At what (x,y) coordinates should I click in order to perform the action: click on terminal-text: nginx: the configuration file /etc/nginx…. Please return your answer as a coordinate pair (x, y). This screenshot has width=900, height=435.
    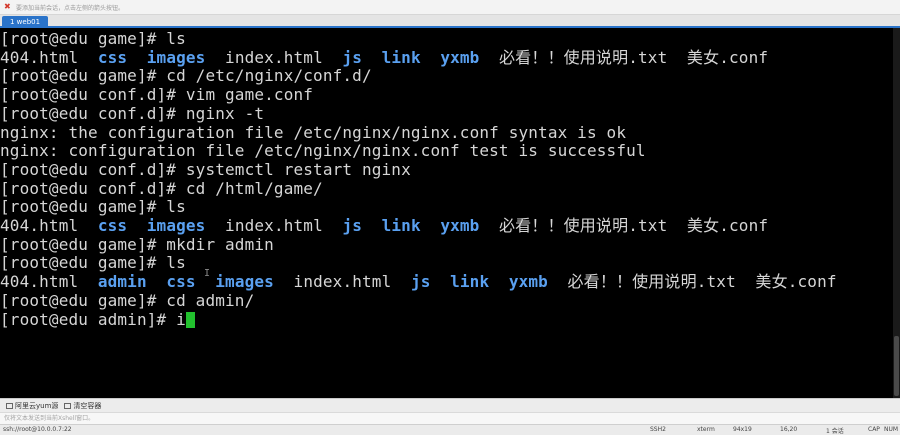
    Looking at the image, I should click on (313, 132).